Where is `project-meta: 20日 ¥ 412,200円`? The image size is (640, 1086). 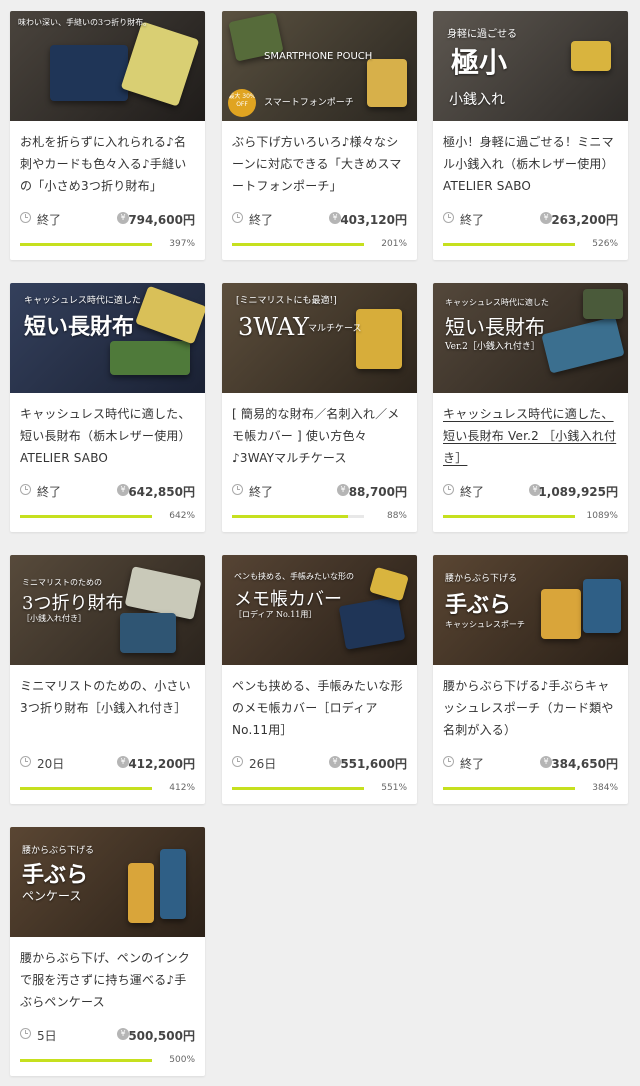 project-meta: 20日 ¥ 412,200円 is located at coordinates (107, 763).